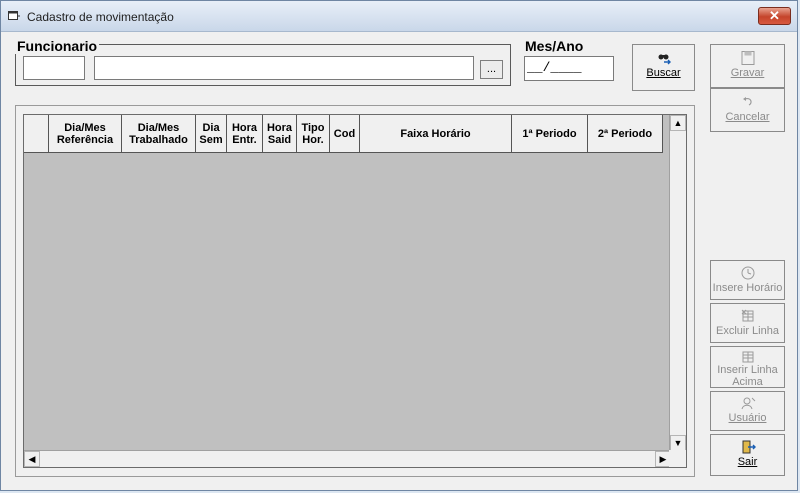 The image size is (800, 493). I want to click on col-label-10: 2ª Periodo, so click(625, 133).